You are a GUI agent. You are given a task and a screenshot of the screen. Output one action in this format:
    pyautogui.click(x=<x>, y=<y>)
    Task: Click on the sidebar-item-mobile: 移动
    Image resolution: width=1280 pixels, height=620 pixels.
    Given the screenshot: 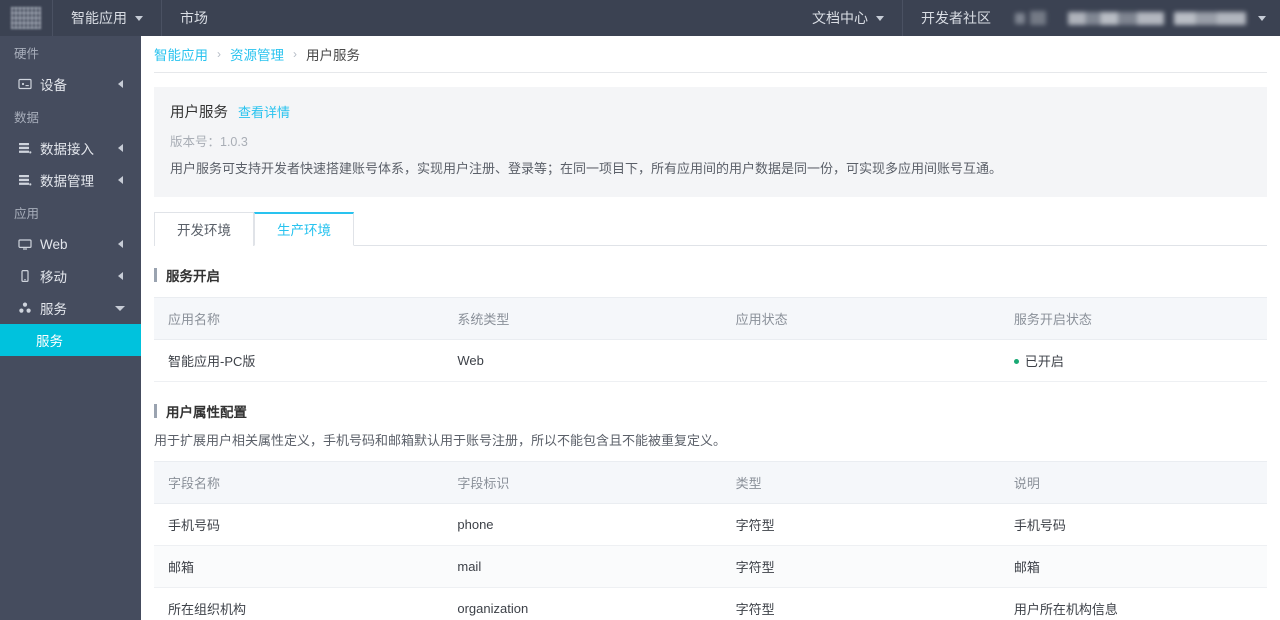 What is the action you would take?
    pyautogui.click(x=70, y=276)
    